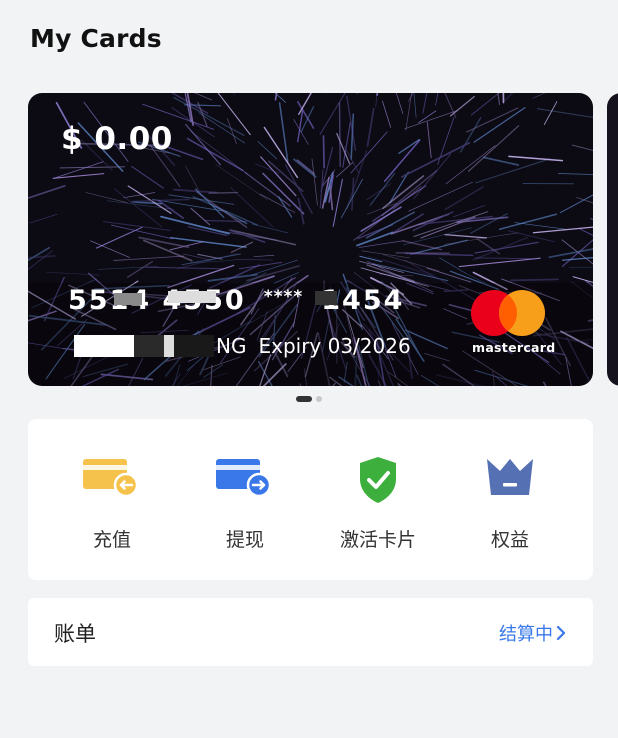  I want to click on bill-title: 账单, so click(75, 634).